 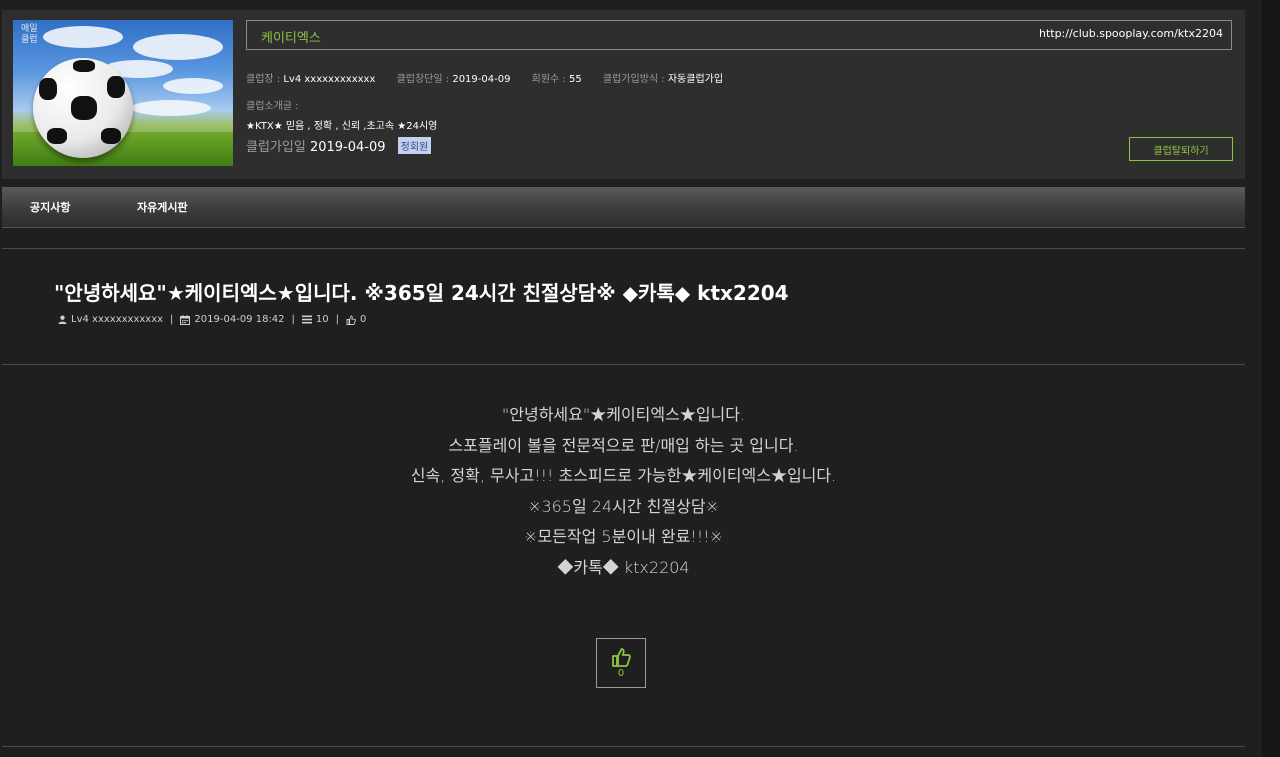 What do you see at coordinates (1271, 378) in the screenshot?
I see `scrollbar-gutter` at bounding box center [1271, 378].